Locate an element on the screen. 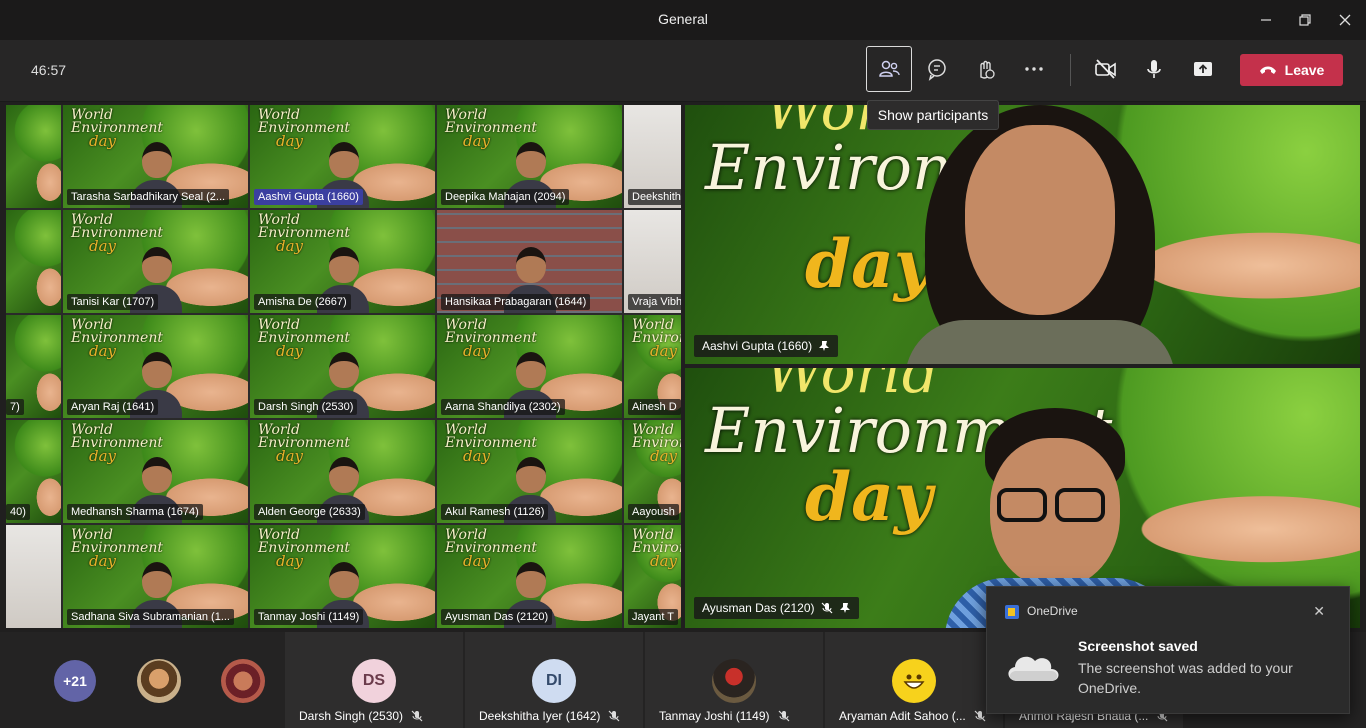 This screenshot has width=1366, height=728. participant-name-label: Medhansh Sharma (1674) is located at coordinates (135, 512).